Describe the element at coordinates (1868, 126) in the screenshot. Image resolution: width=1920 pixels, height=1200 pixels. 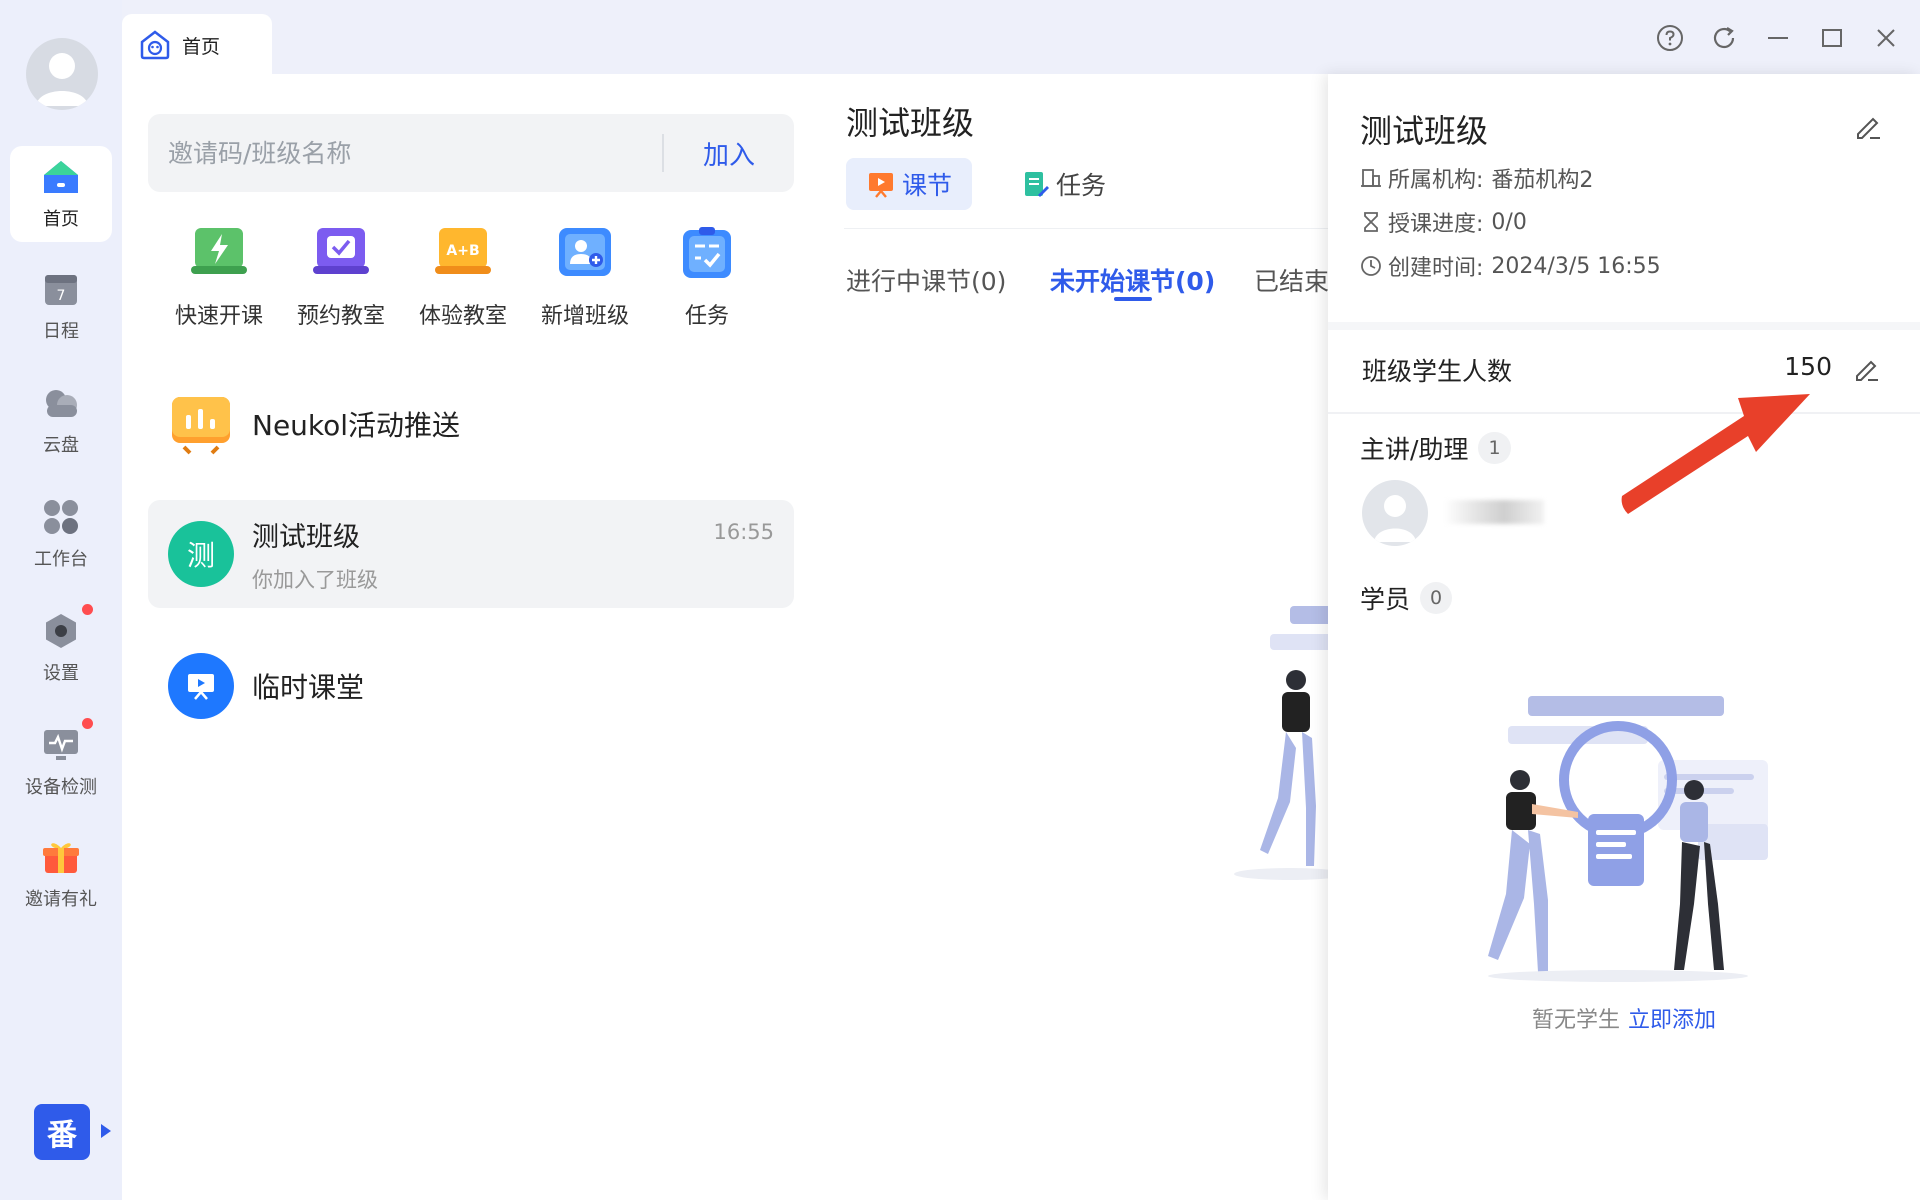
I see `edit-title-icon` at that location.